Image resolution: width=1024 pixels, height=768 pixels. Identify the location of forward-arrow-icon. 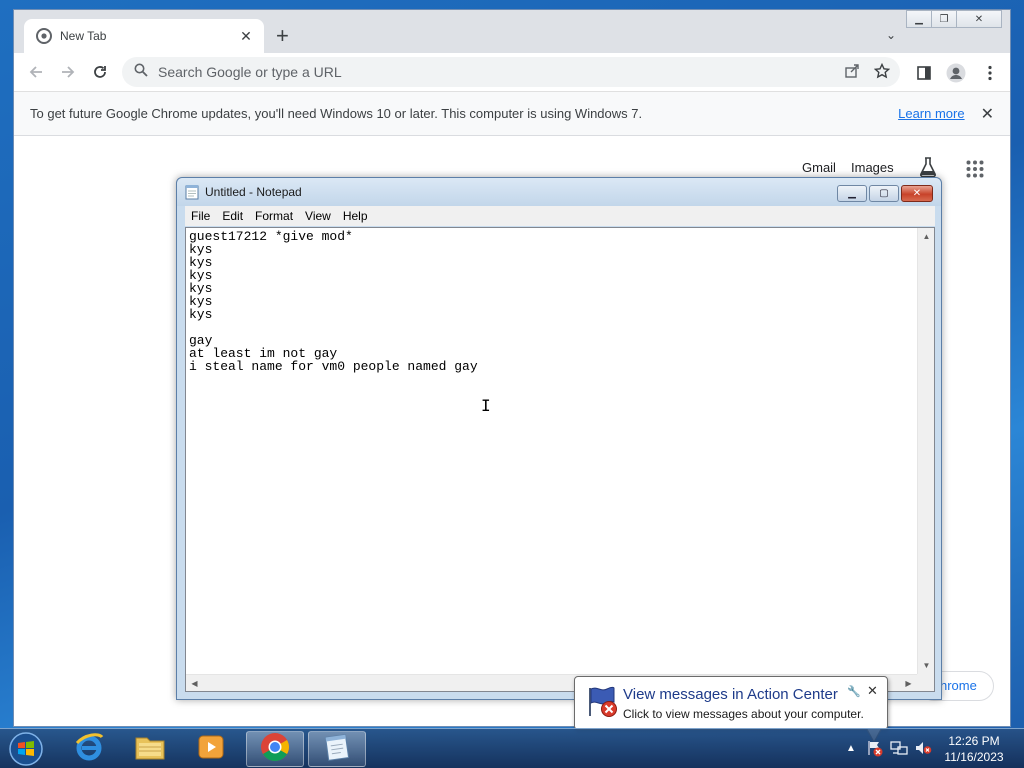
(68, 72).